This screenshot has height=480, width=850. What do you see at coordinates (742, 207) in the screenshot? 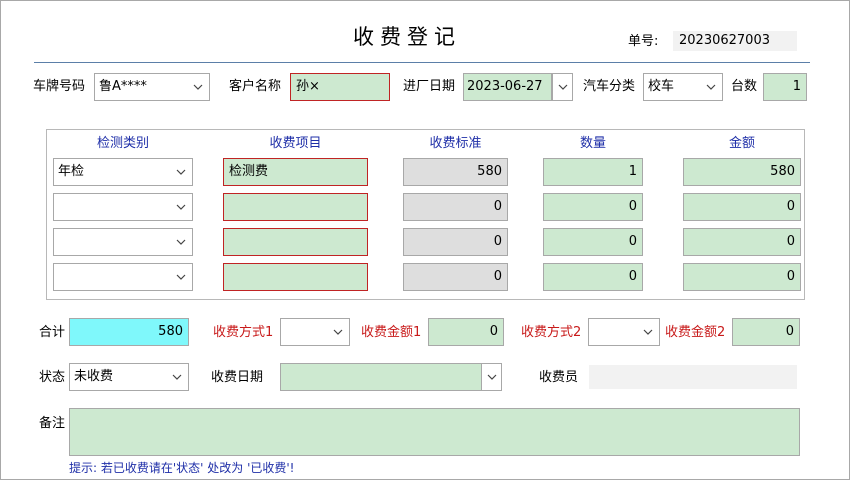
I see `row2-amount-field: 0` at bounding box center [742, 207].